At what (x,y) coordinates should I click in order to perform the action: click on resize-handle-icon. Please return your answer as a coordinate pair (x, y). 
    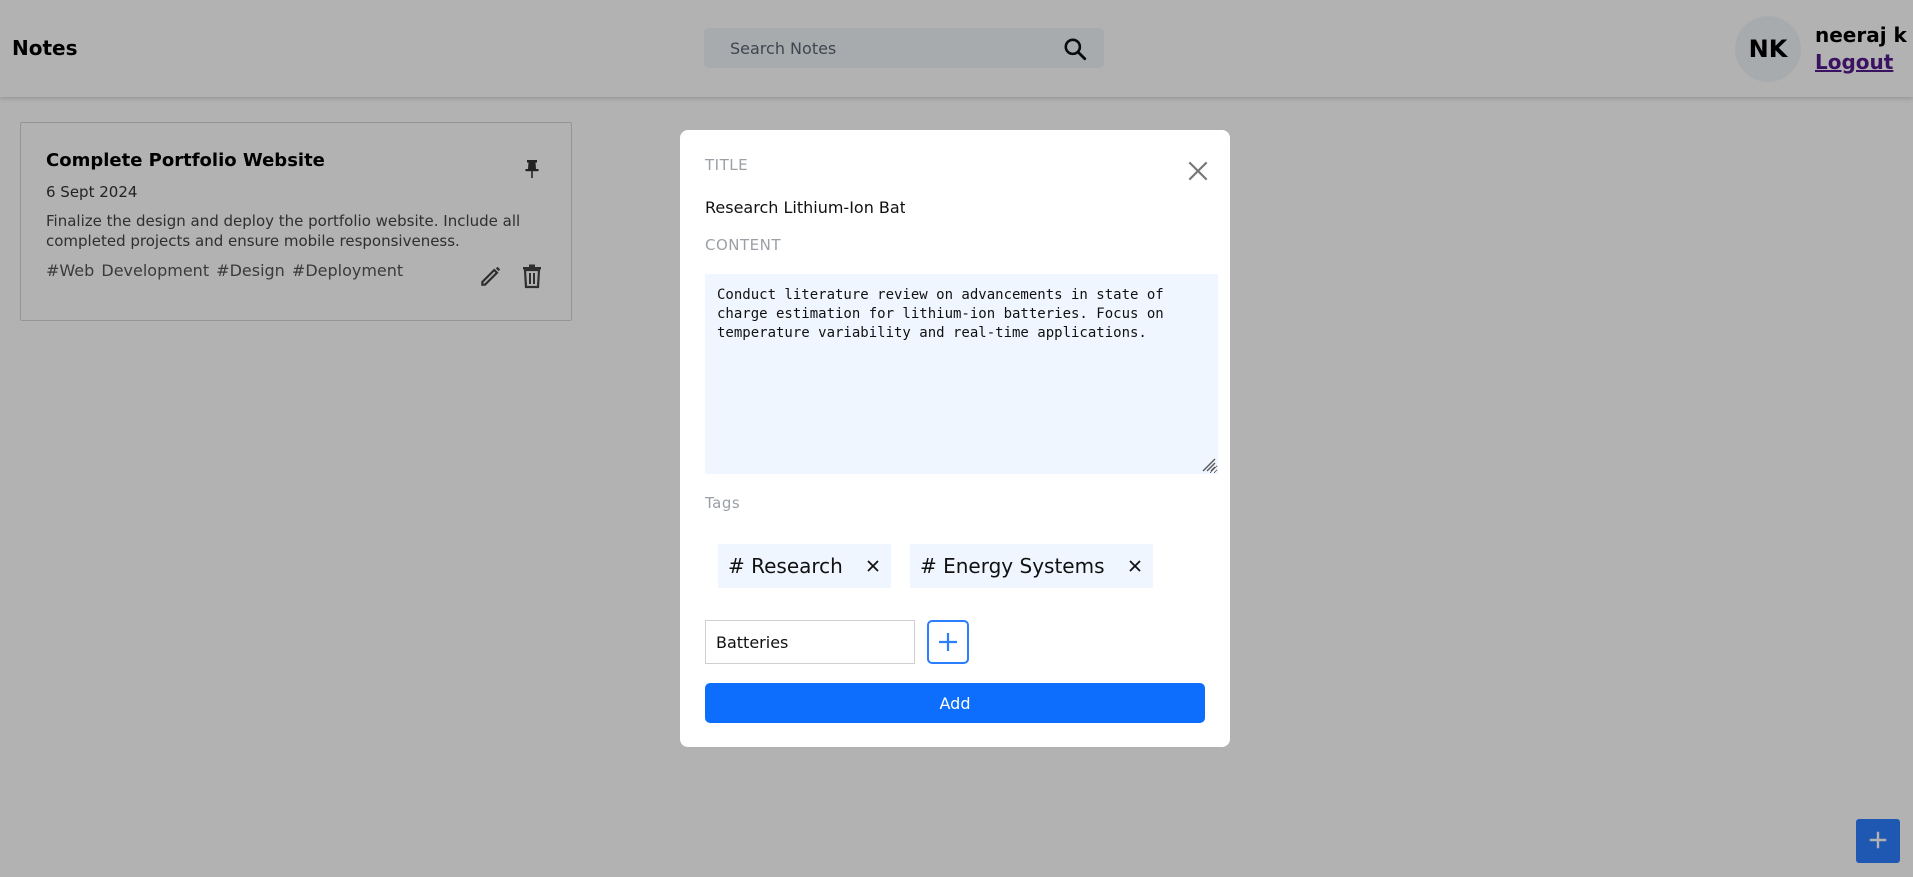
    Looking at the image, I should click on (1208, 464).